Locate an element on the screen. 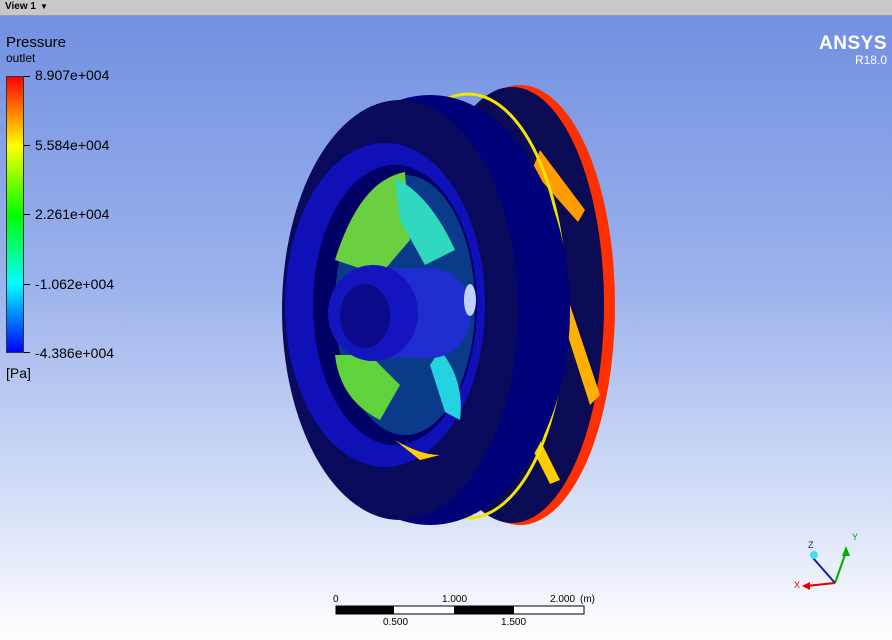  axis-triad: Y Z X is located at coordinates (820, 563).